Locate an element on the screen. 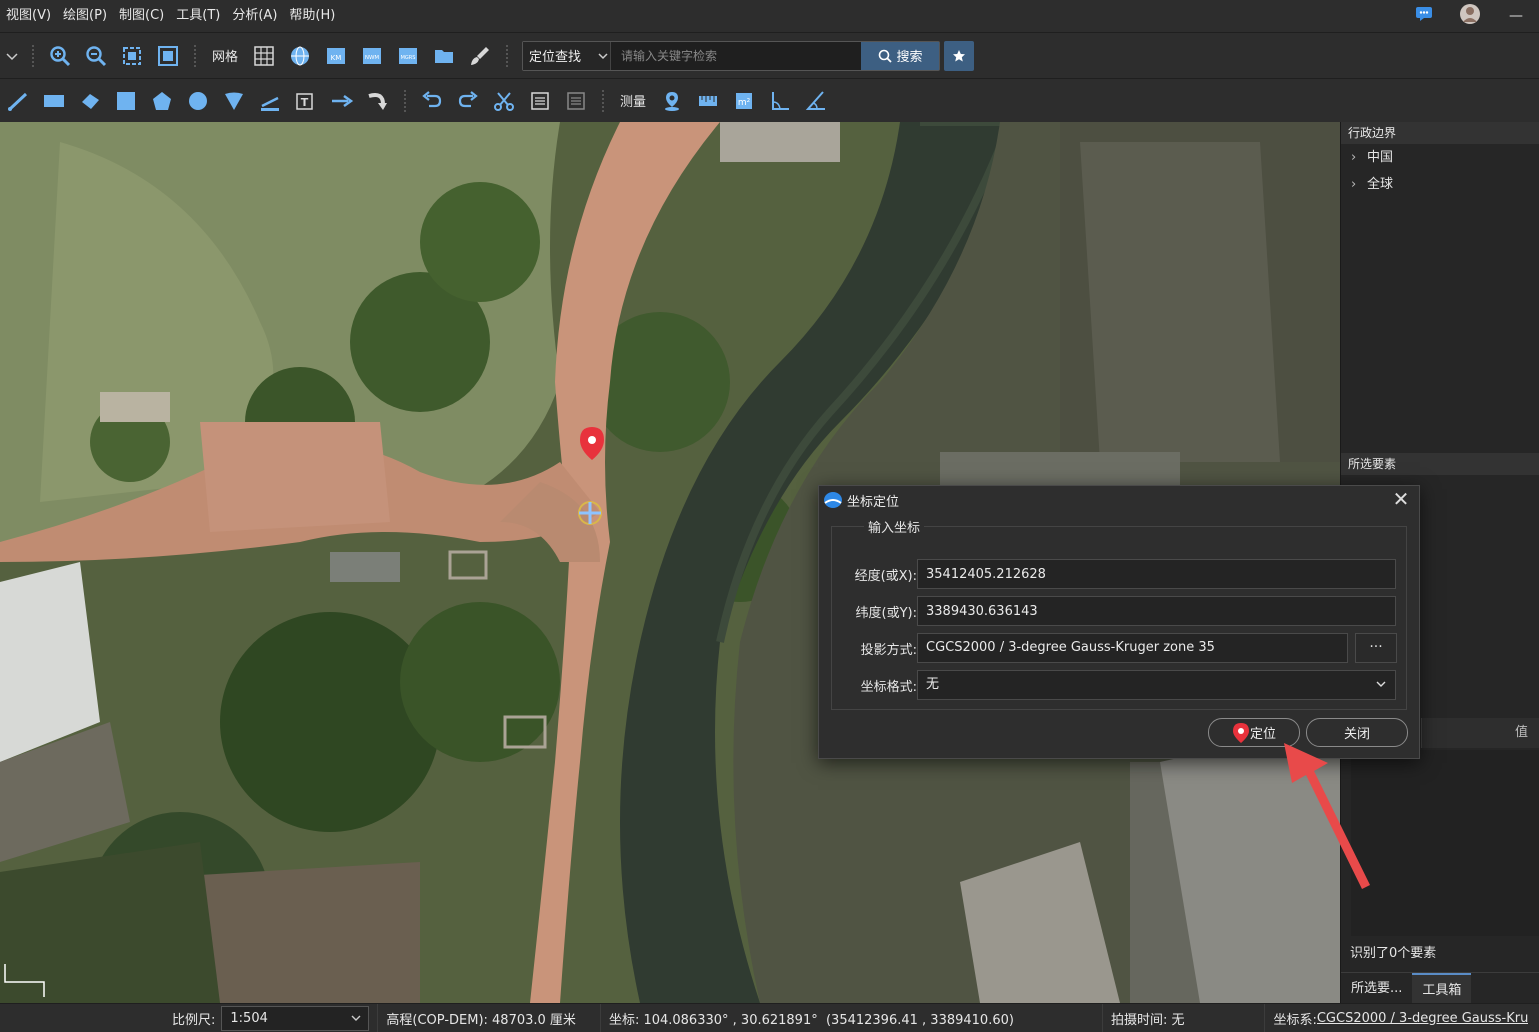 Image resolution: width=1539 pixels, height=1032 pixels. dialog-titlebar: 坐标定位 is located at coordinates (1119, 500).